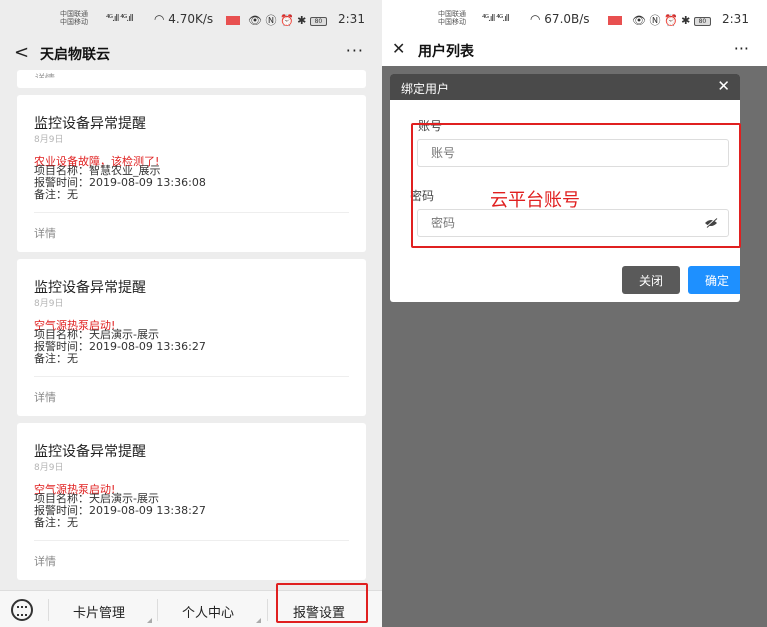  I want to click on title-bar: < 天启物联云 ···, so click(191, 53).